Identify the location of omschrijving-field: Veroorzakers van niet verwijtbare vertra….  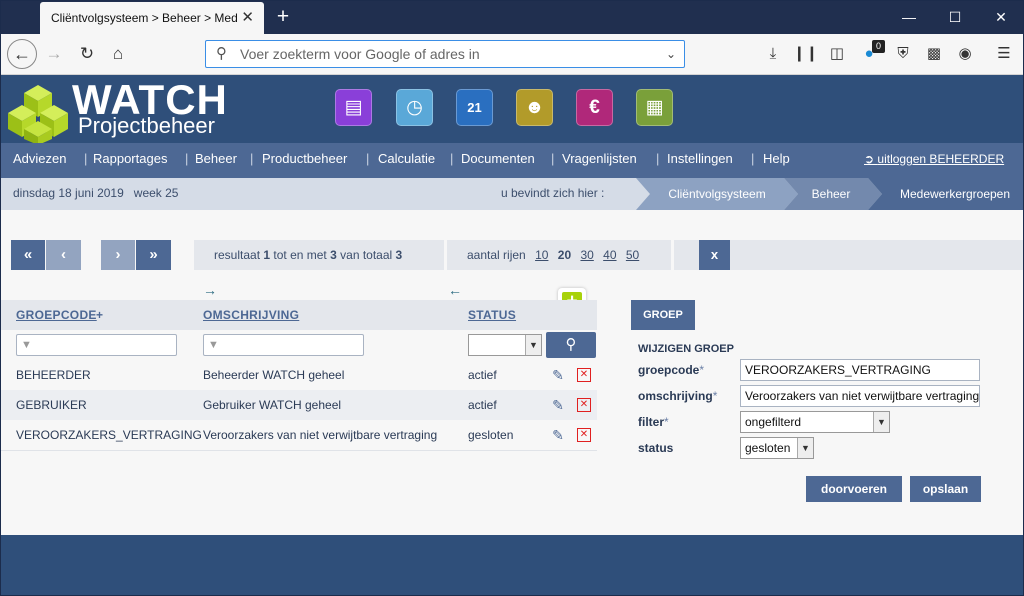
(860, 396).